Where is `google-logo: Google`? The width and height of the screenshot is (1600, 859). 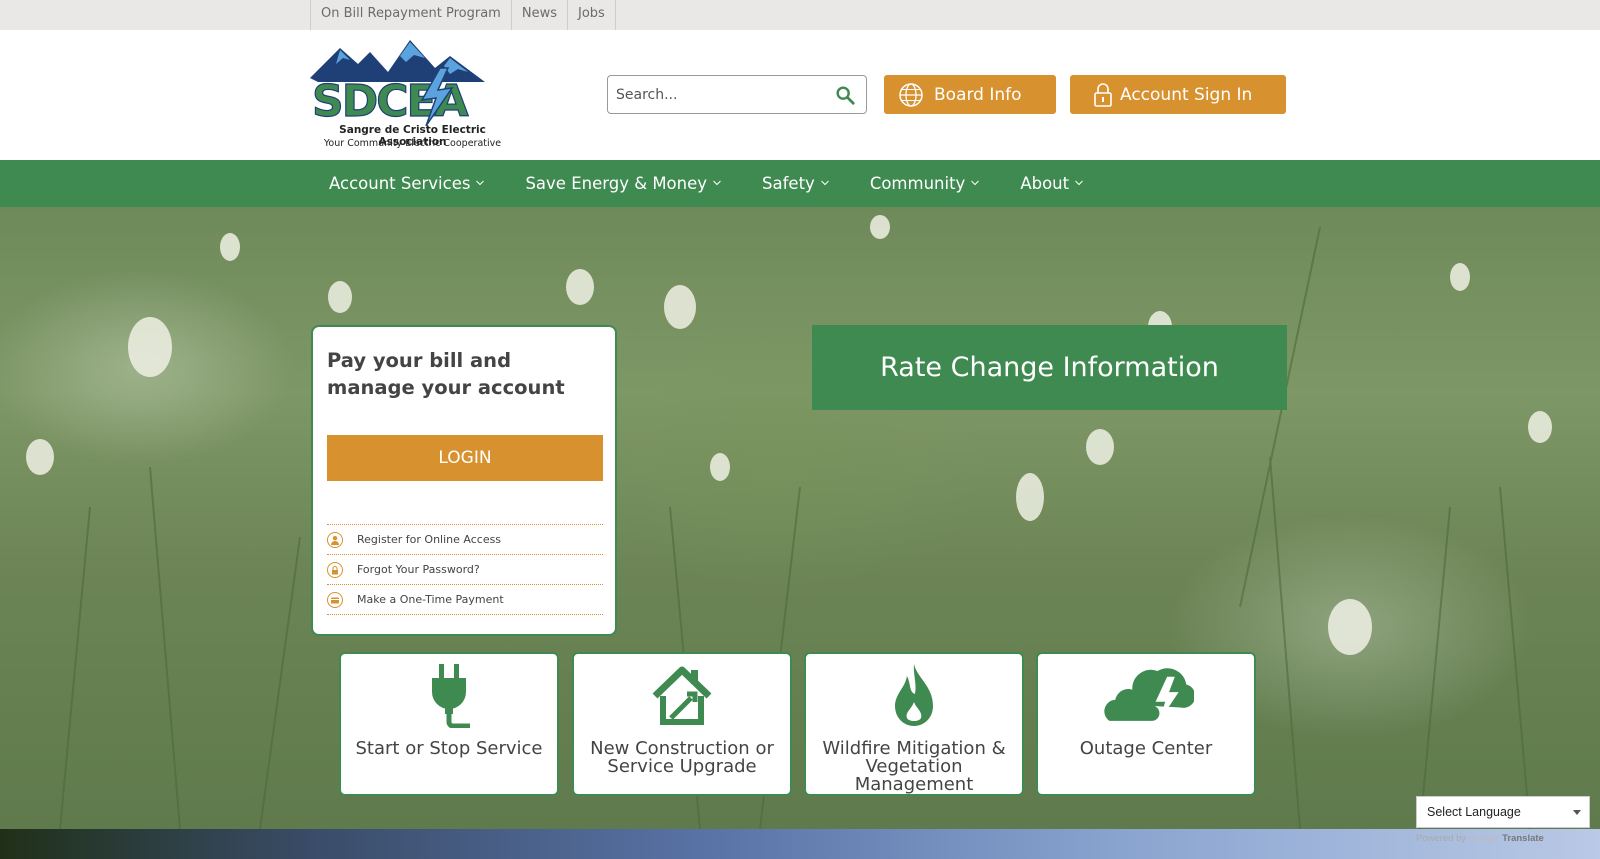
google-logo: Google is located at coordinates (1484, 838).